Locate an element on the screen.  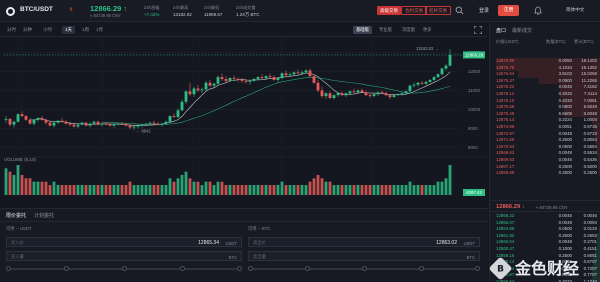
bell-icon is located at coordinates (538, 10).